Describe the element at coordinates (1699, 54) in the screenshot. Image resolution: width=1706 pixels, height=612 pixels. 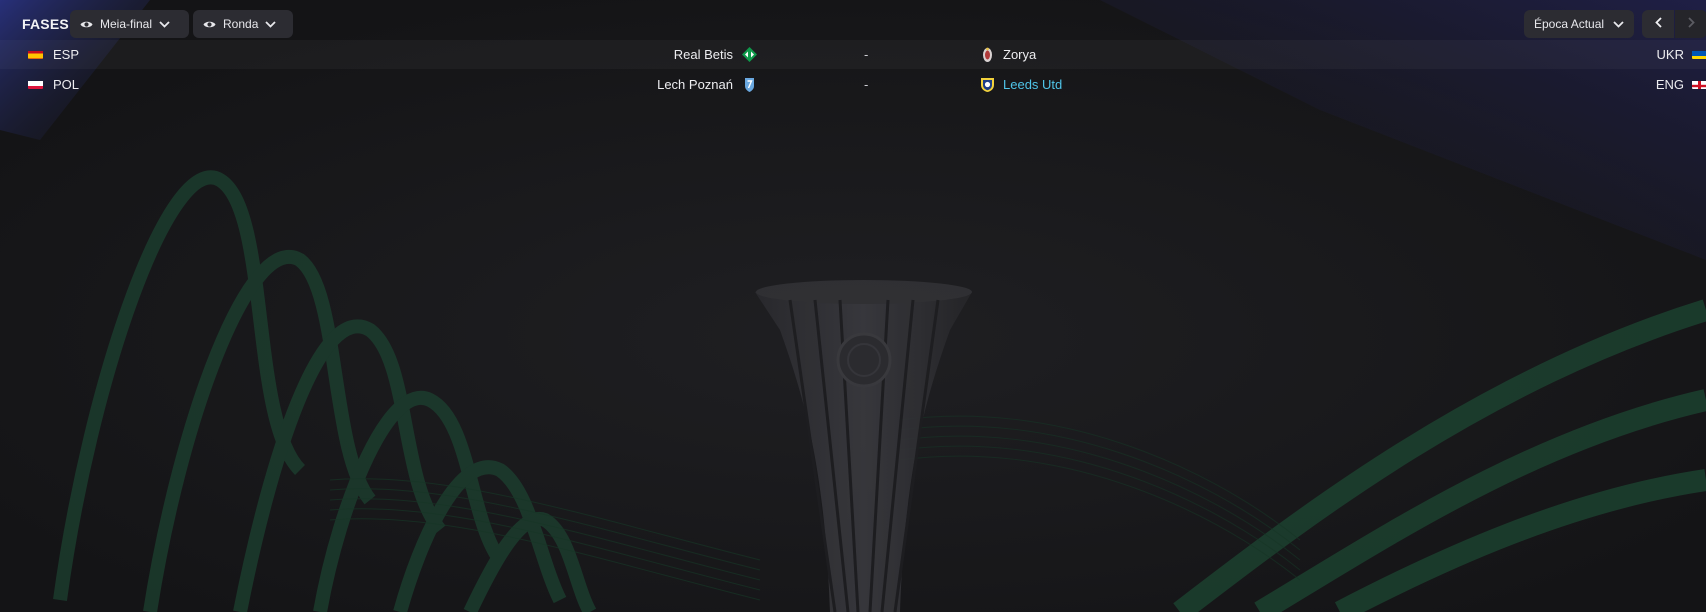
I see `ukraine-flag-icon` at that location.